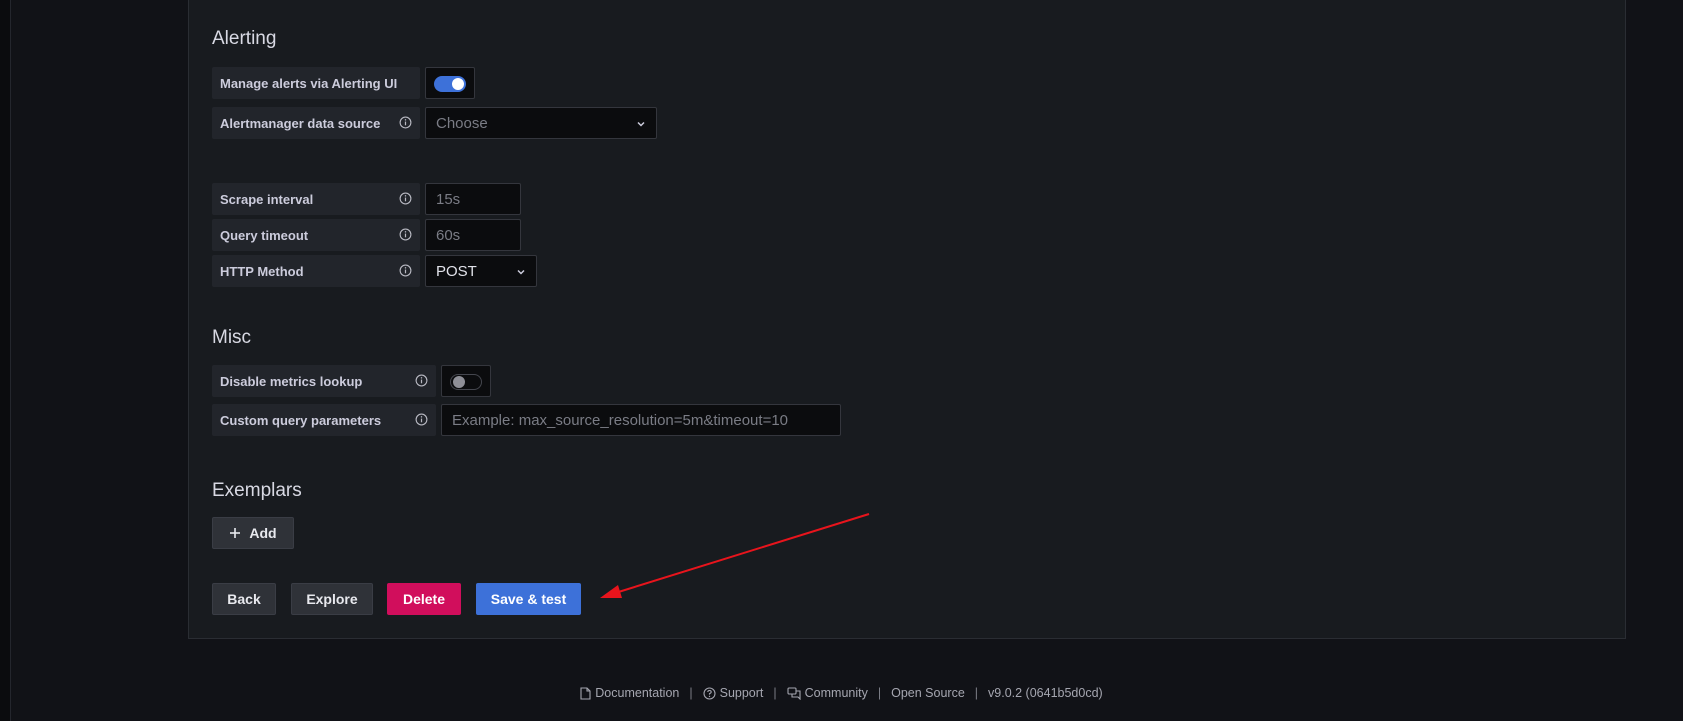 Image resolution: width=1683 pixels, height=721 pixels. I want to click on version-link: v9.0.2 (0641b5d0cd), so click(1045, 693).